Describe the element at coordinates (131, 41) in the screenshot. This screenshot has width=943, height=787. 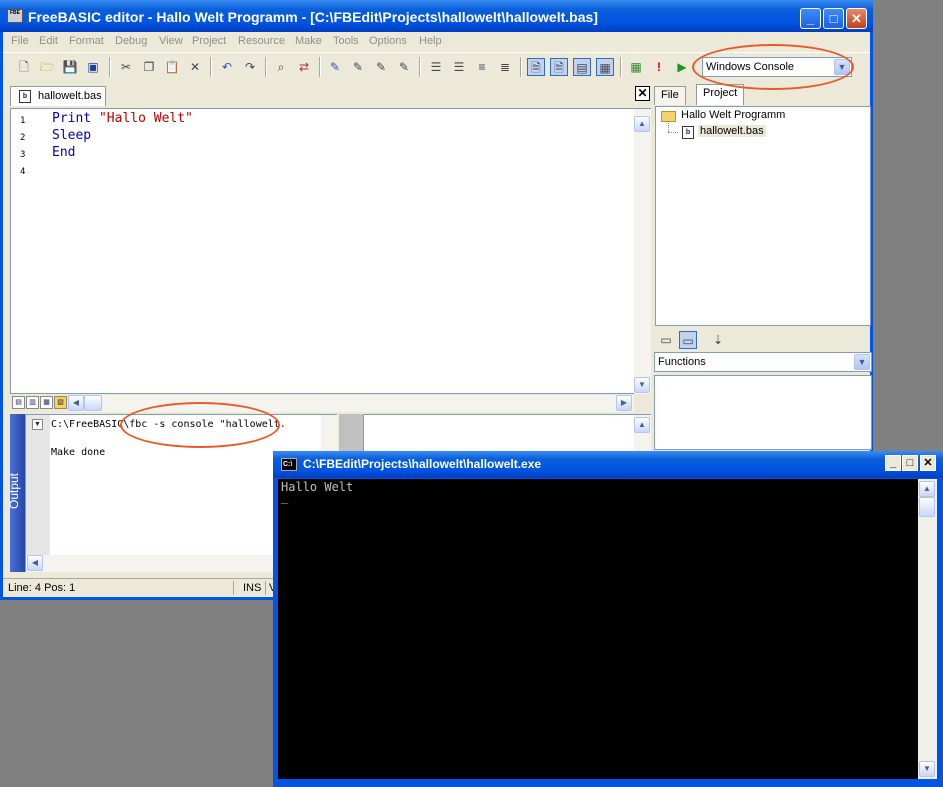
I see `menu-debug: Debug` at that location.